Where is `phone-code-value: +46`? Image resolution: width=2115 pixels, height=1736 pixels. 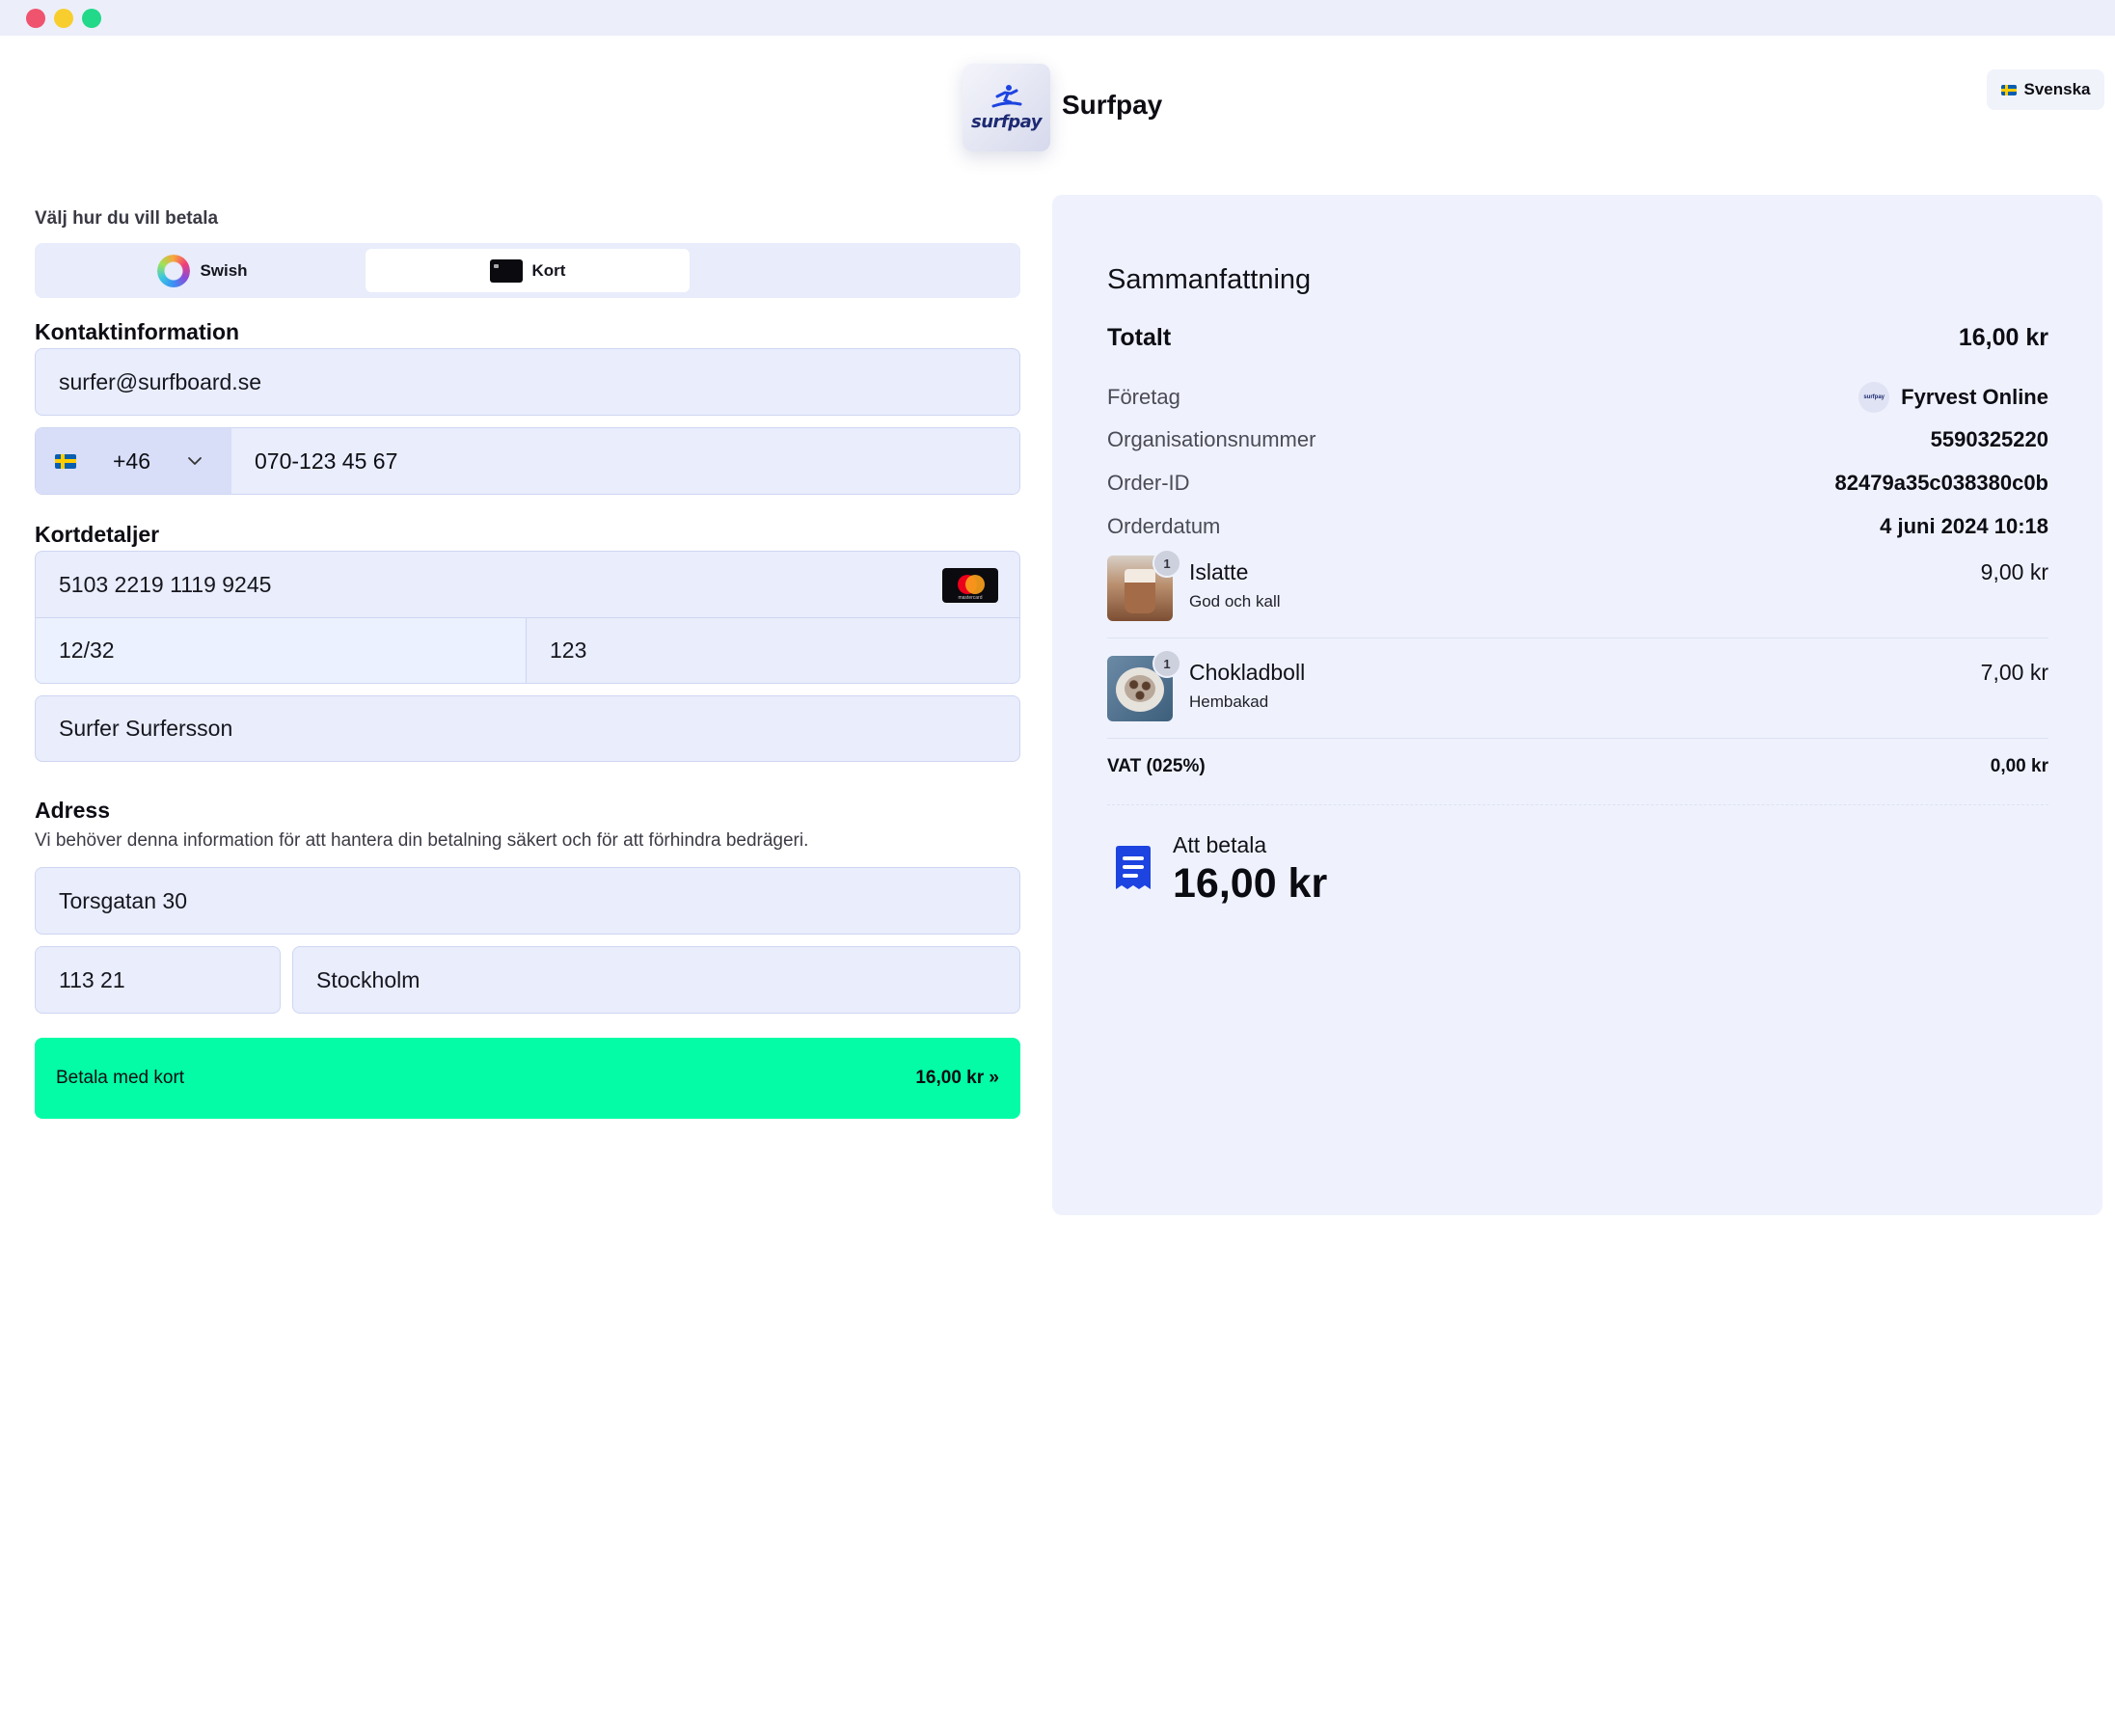
phone-code-value: +46 is located at coordinates (132, 461).